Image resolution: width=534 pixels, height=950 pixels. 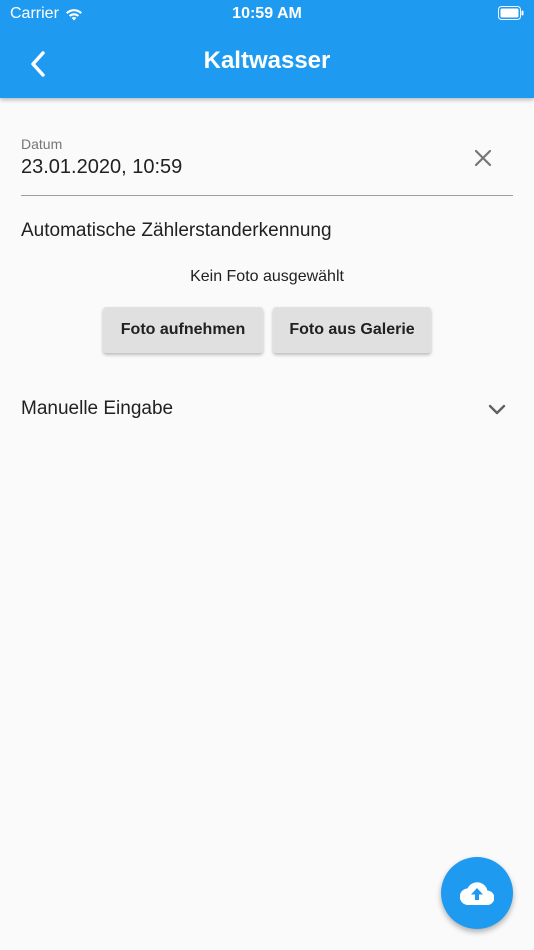 What do you see at coordinates (97, 408) in the screenshot?
I see `manual-entry-label: Manuelle Eingabe` at bounding box center [97, 408].